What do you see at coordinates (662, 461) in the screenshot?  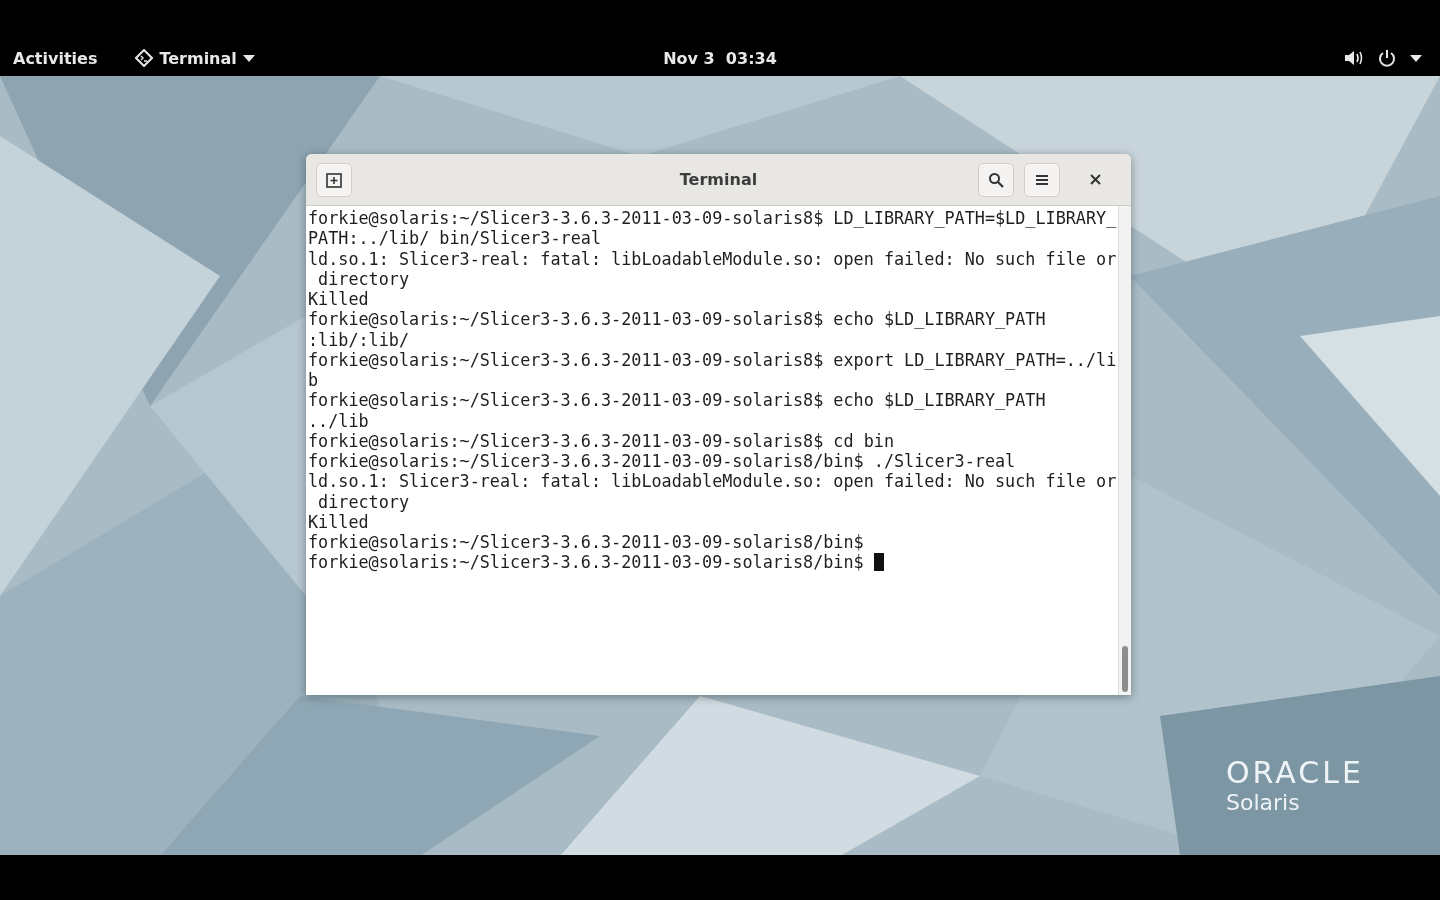 I see `terminal-line: forkie@solaris:~/Slicer3-3.6.3-2011-03-09-solaris8/bin$ ./Slicer3-real` at bounding box center [662, 461].